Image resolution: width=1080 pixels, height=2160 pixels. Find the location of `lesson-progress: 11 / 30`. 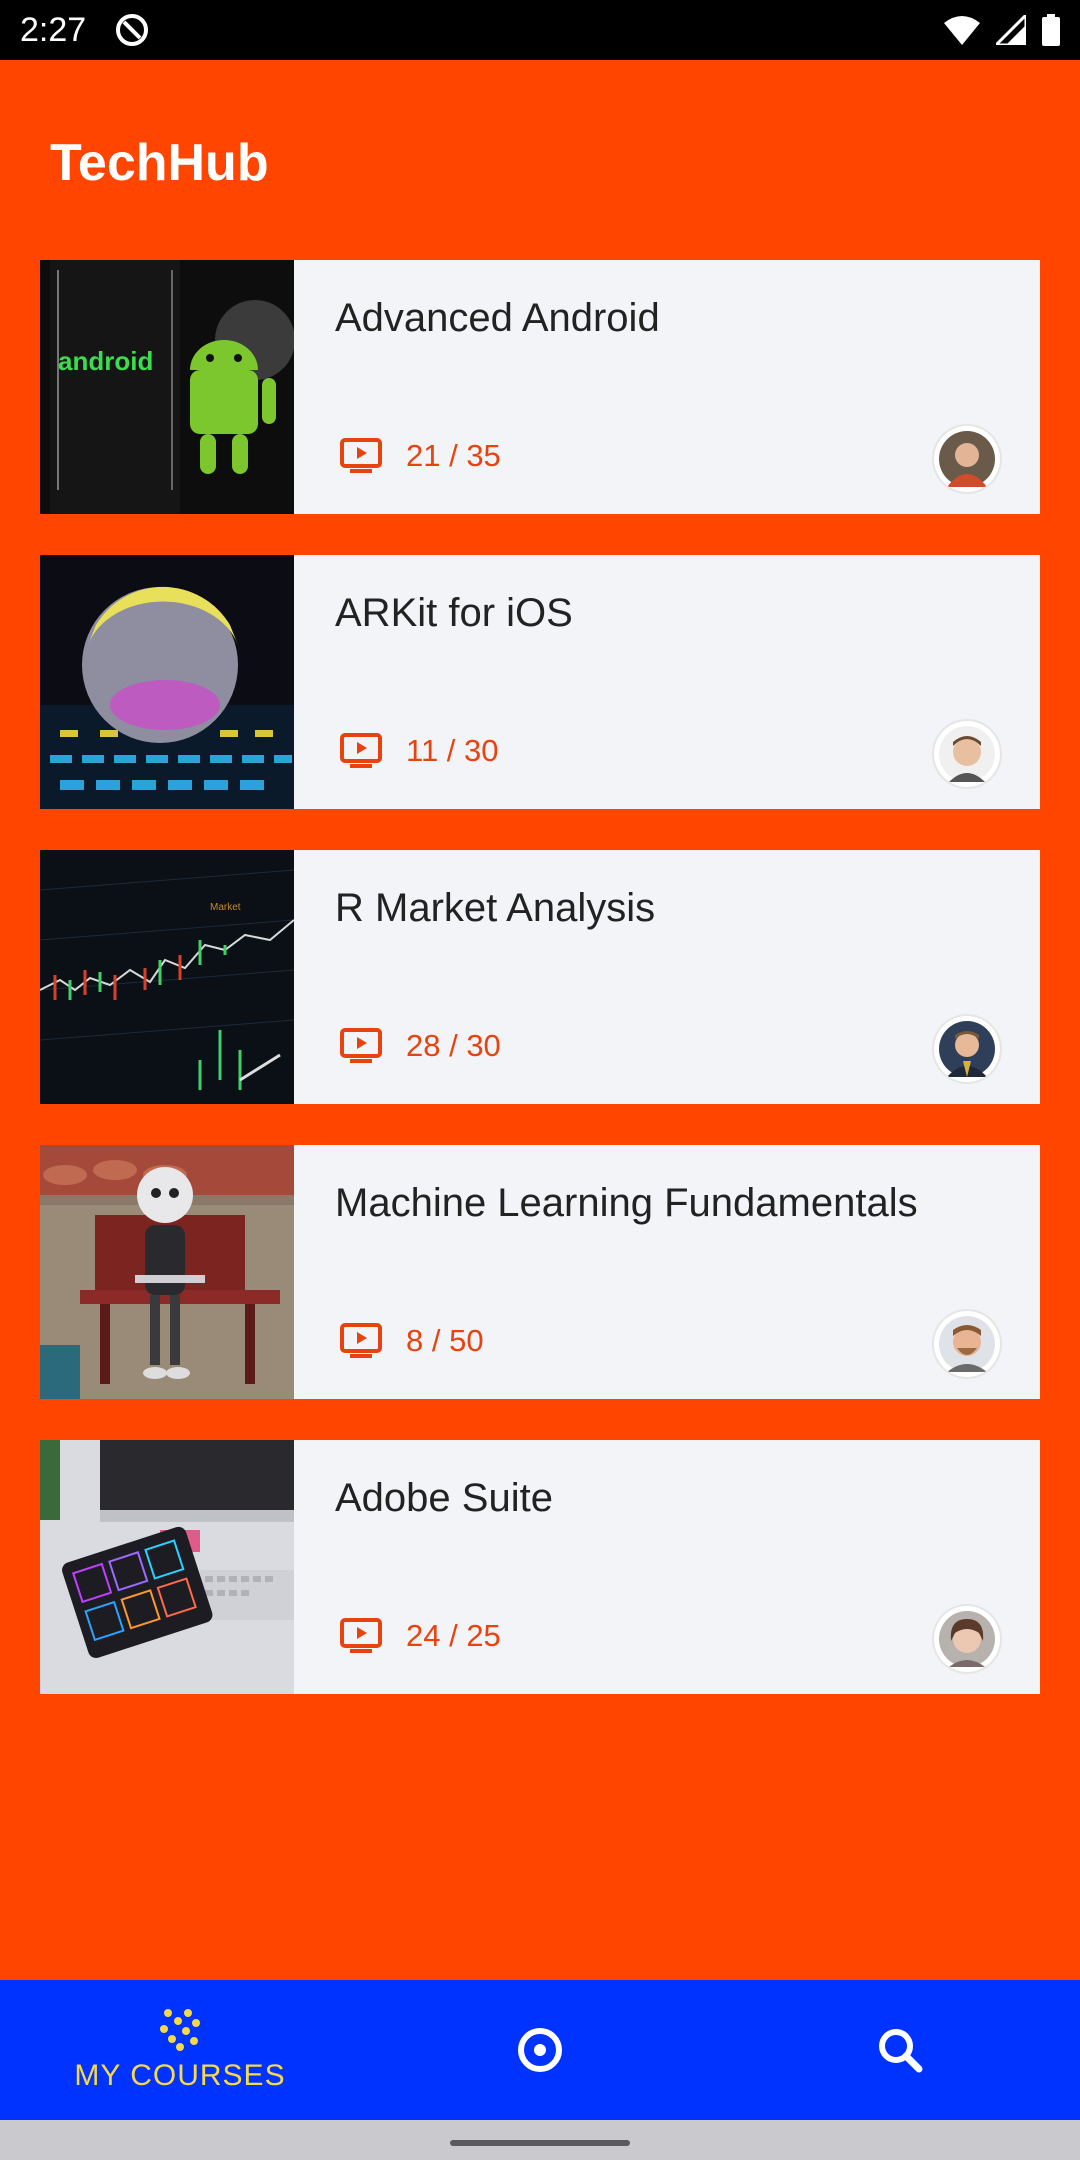

lesson-progress: 11 / 30 is located at coordinates (419, 751).